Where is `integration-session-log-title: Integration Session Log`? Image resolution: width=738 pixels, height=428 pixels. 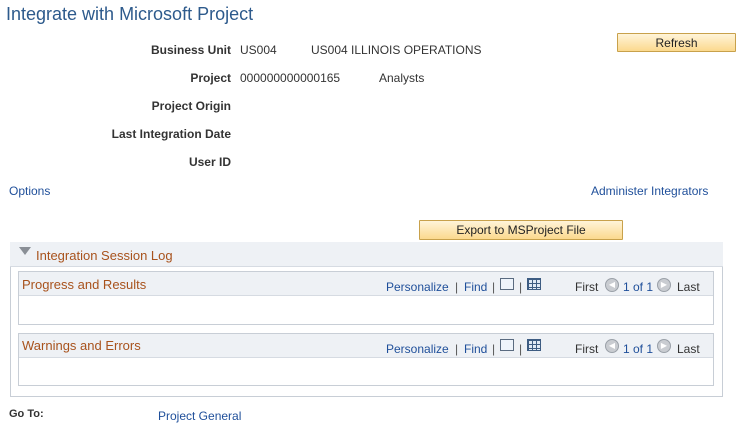
integration-session-log-title: Integration Session Log is located at coordinates (104, 255).